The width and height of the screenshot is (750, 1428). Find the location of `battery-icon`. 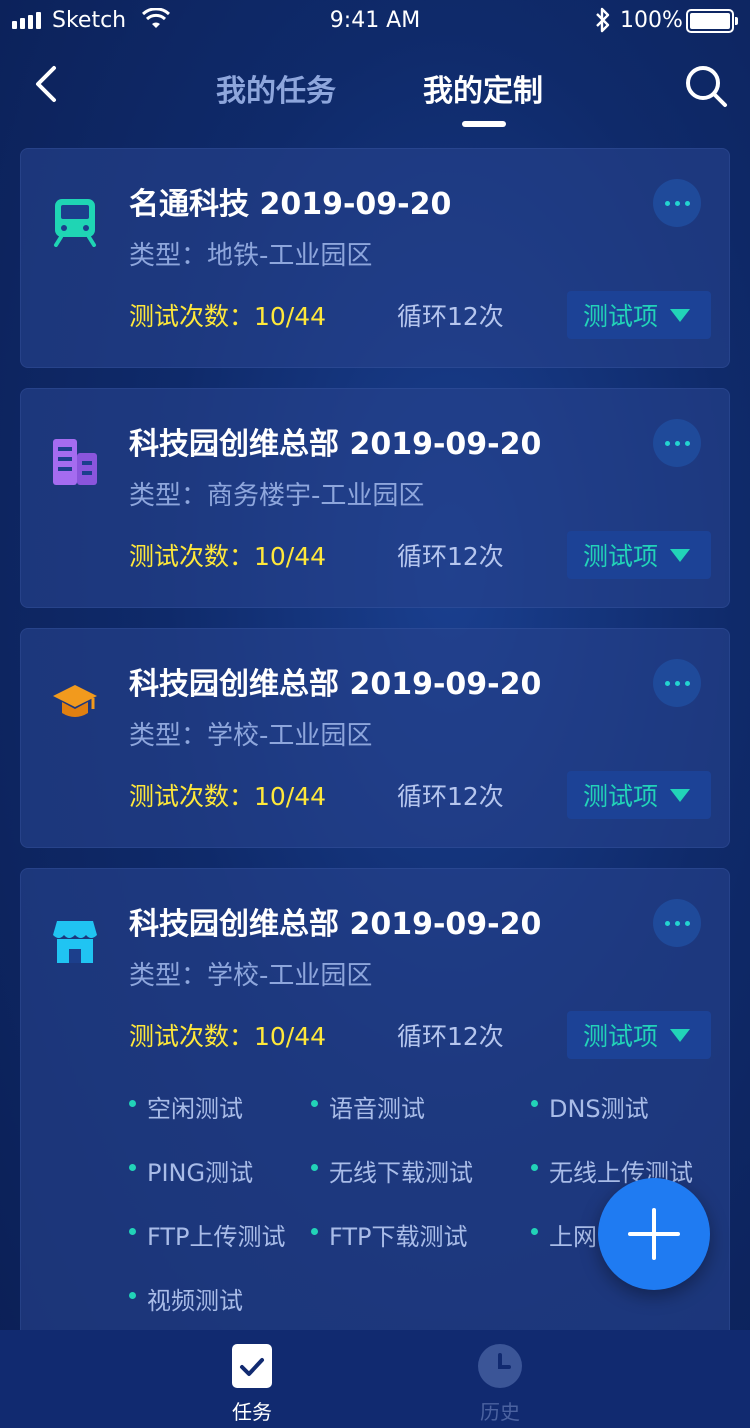

battery-icon is located at coordinates (712, 21).